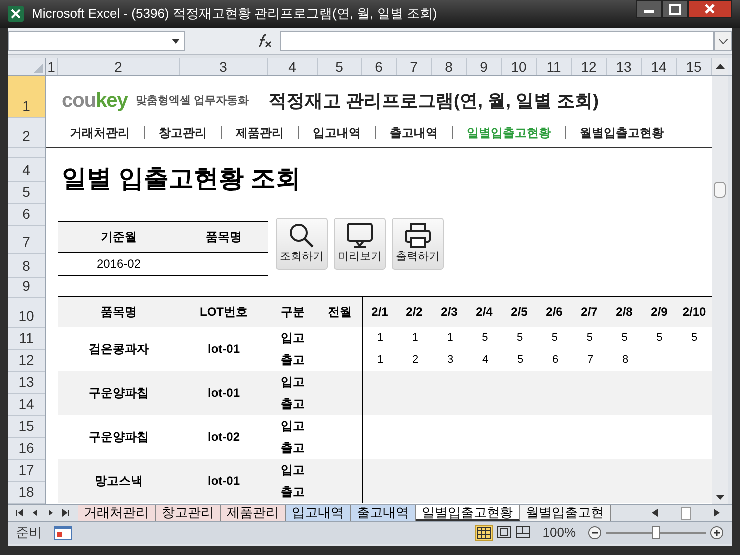  What do you see at coordinates (188, 513) in the screenshot?
I see `sheet-tab: 창고관리` at bounding box center [188, 513].